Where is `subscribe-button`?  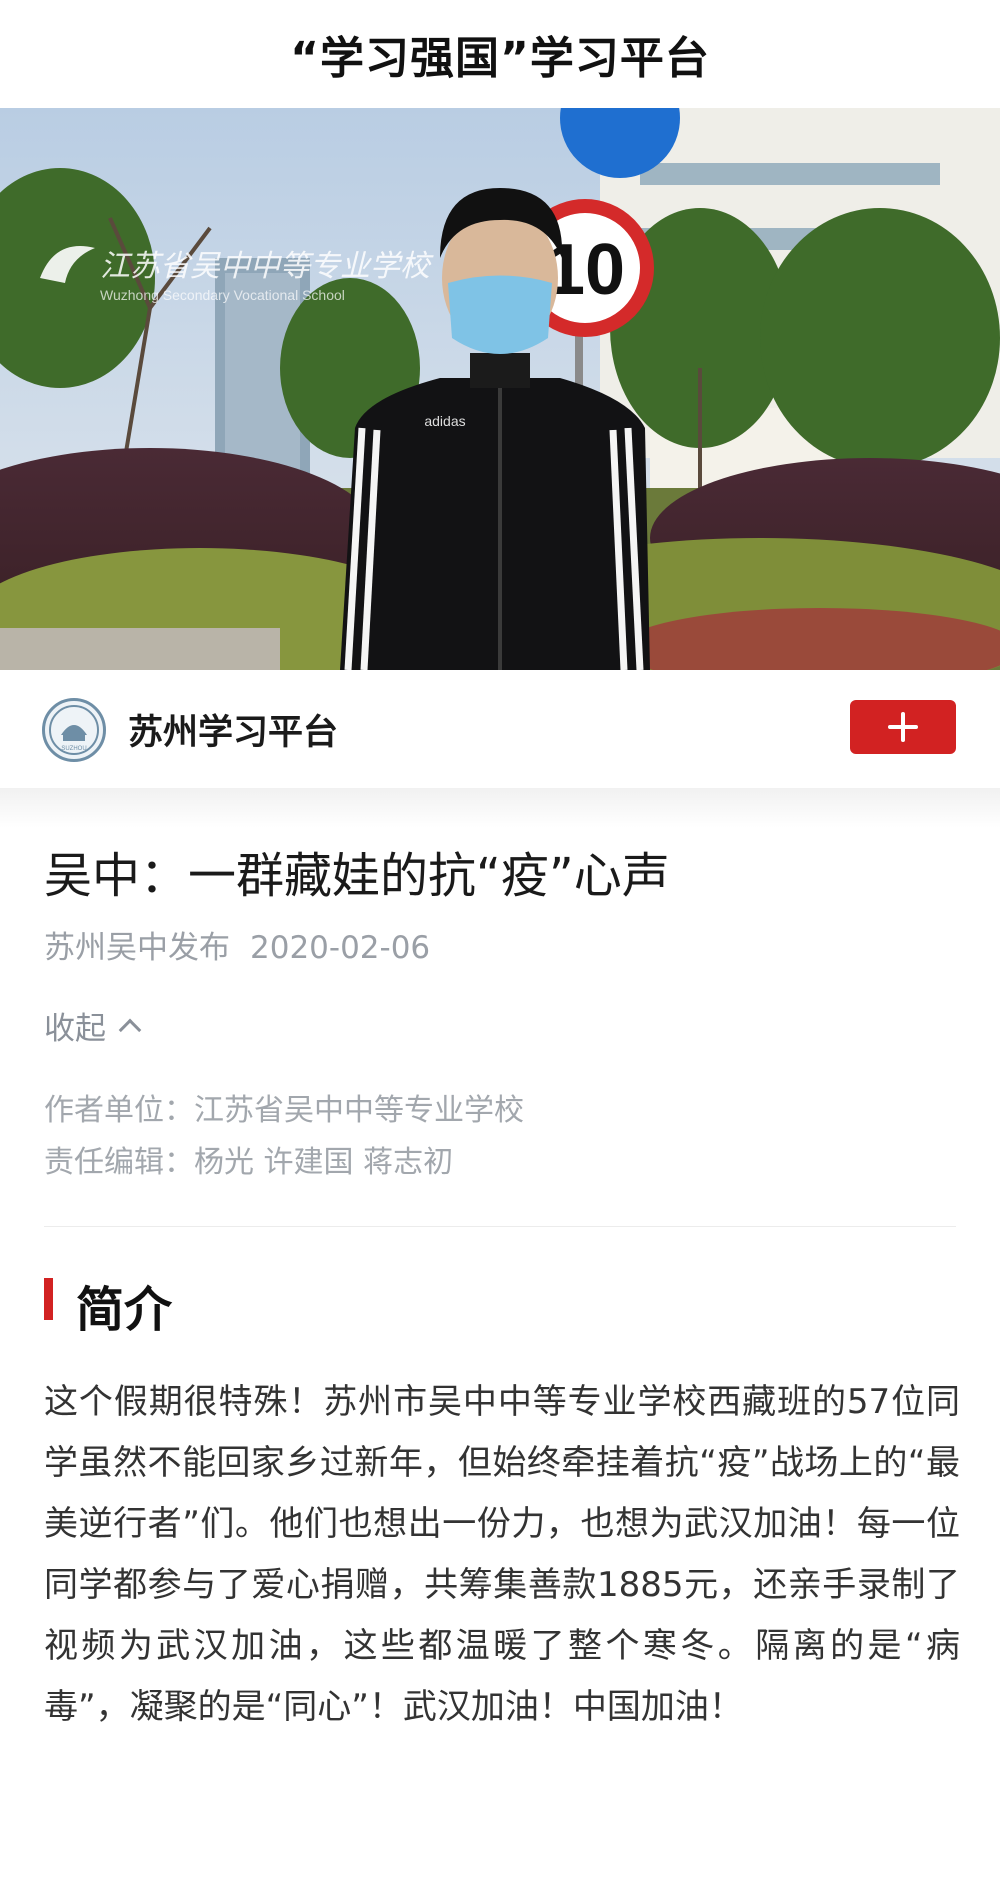
subscribe-button is located at coordinates (903, 727).